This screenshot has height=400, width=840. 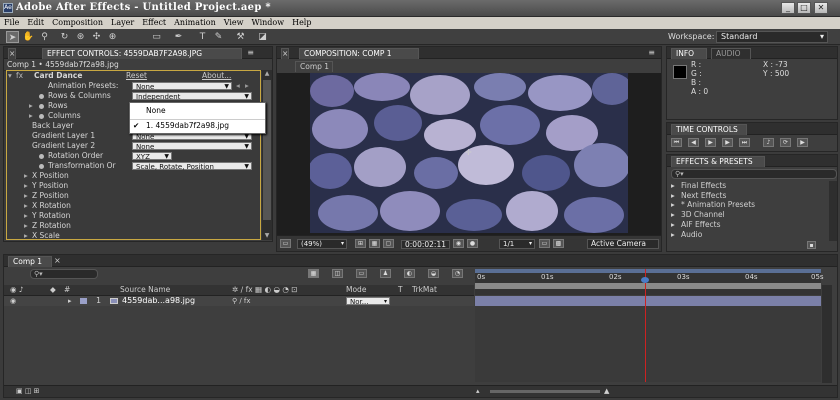 What do you see at coordinates (361, 273) in the screenshot?
I see `draft-3d-icon: ▭` at bounding box center [361, 273].